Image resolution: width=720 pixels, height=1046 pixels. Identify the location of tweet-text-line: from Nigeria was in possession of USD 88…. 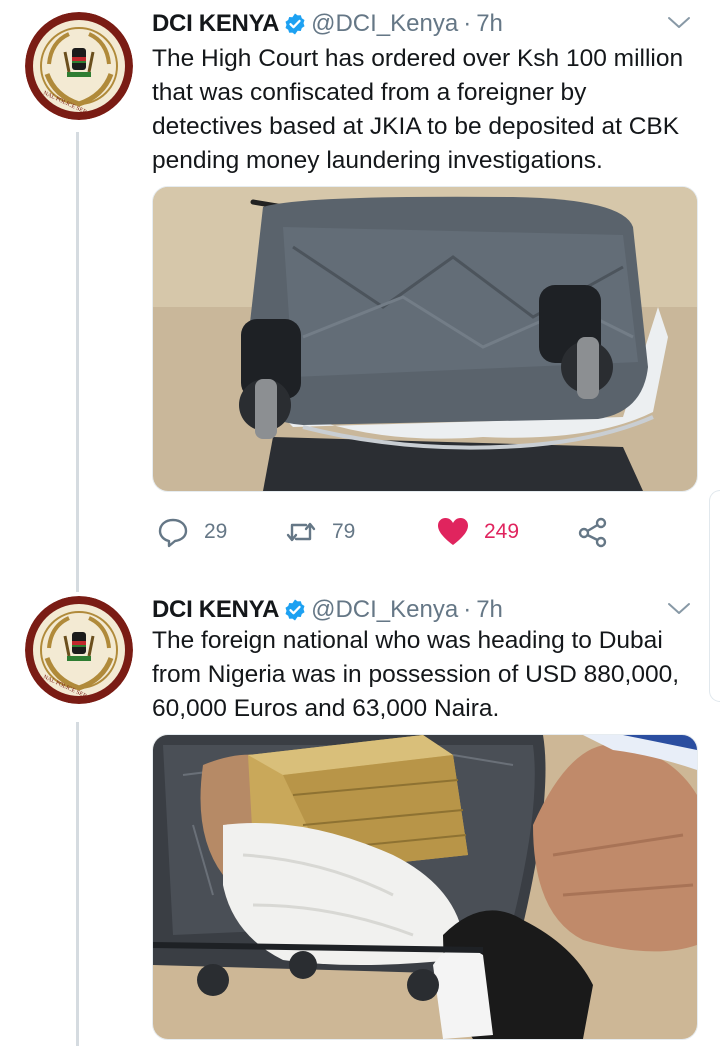
(416, 674).